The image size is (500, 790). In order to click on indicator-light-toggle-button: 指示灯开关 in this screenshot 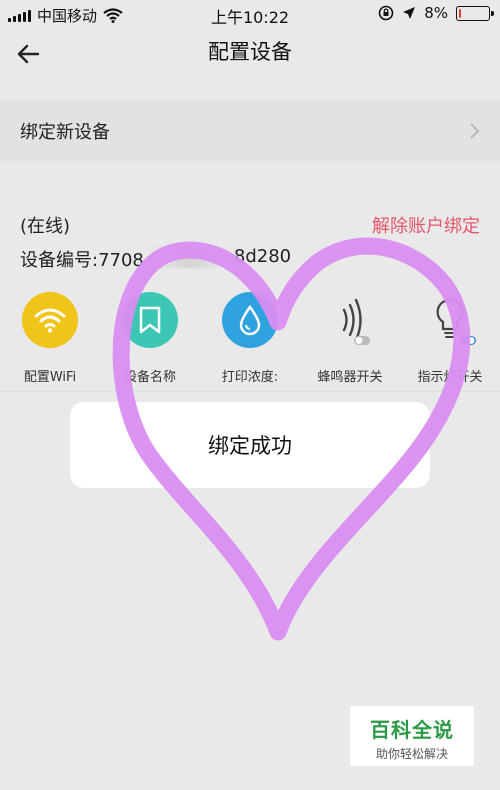, I will do `click(450, 338)`.